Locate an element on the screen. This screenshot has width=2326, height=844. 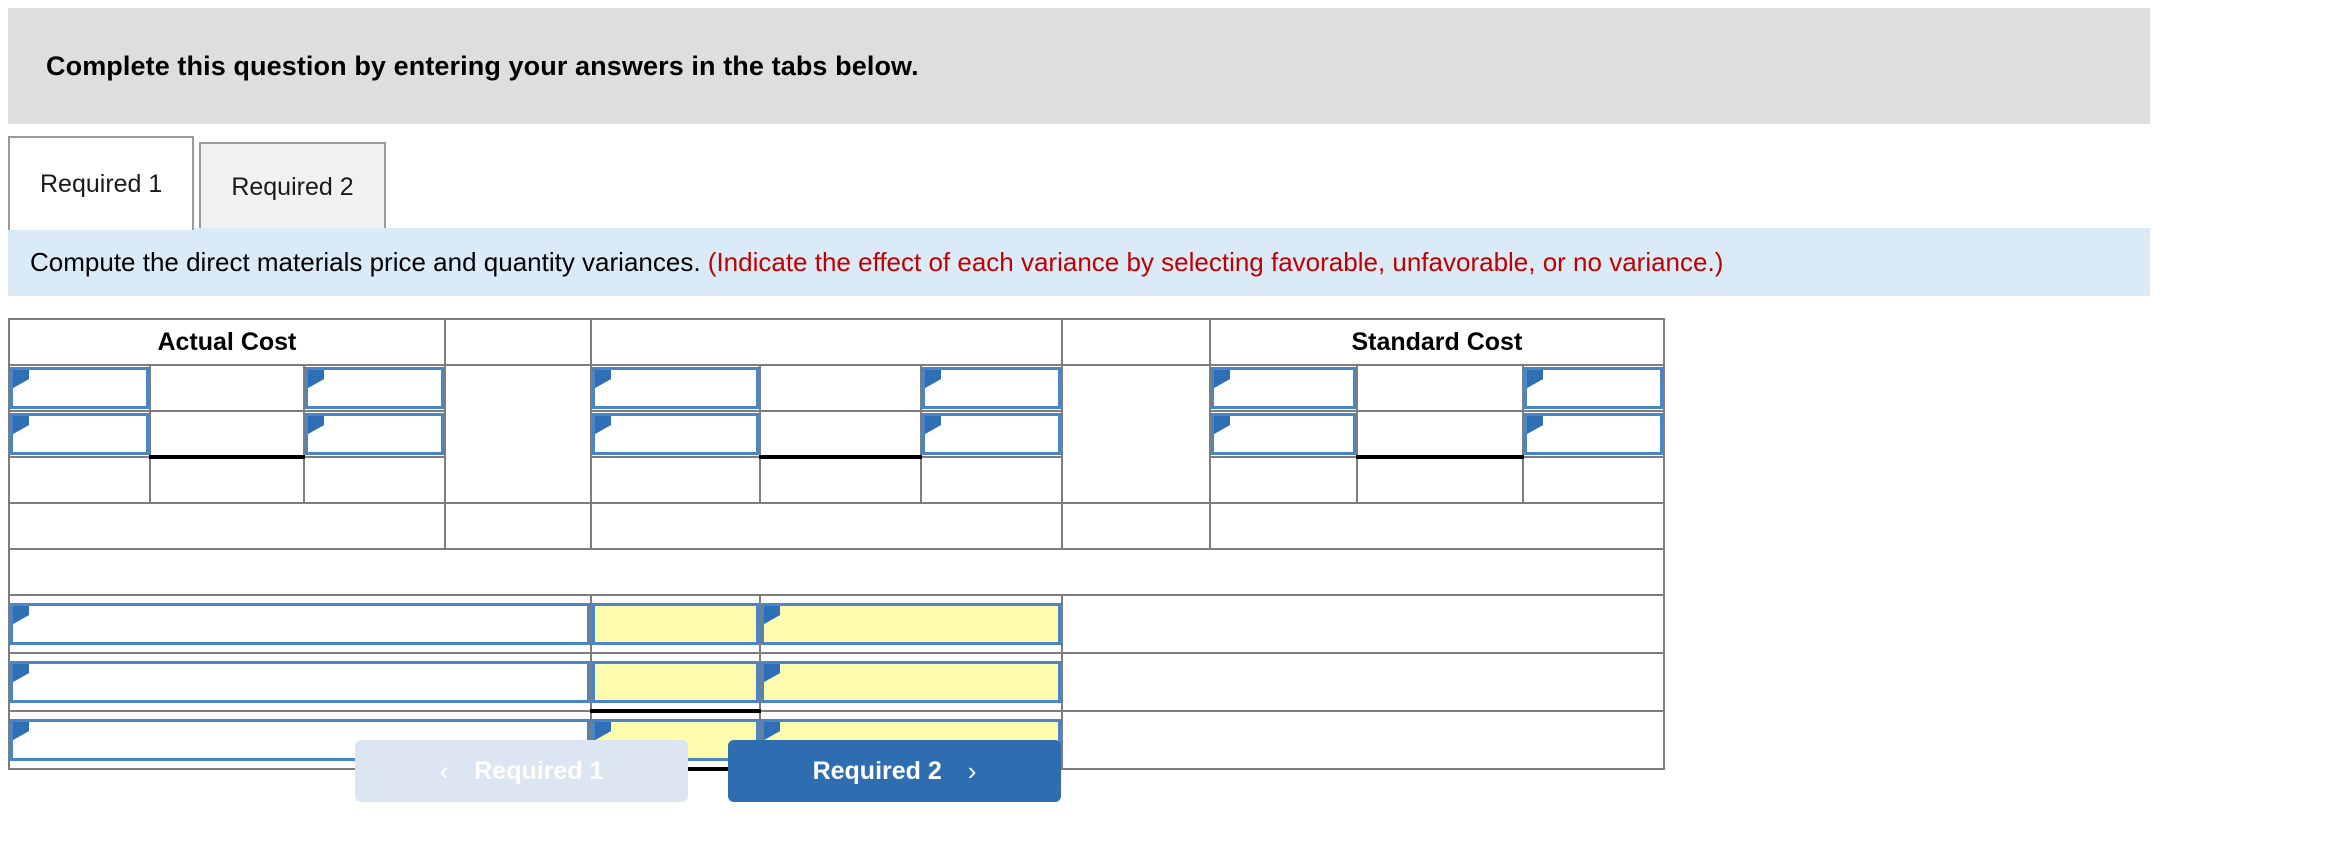
cell-variance-1-amount is located at coordinates (675, 624).